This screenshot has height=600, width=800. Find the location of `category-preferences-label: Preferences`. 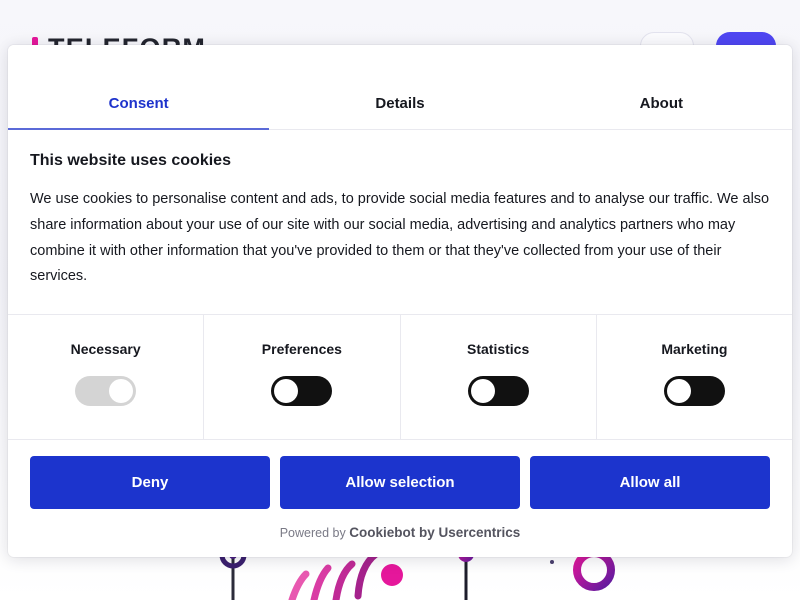

category-preferences-label: Preferences is located at coordinates (301, 349).